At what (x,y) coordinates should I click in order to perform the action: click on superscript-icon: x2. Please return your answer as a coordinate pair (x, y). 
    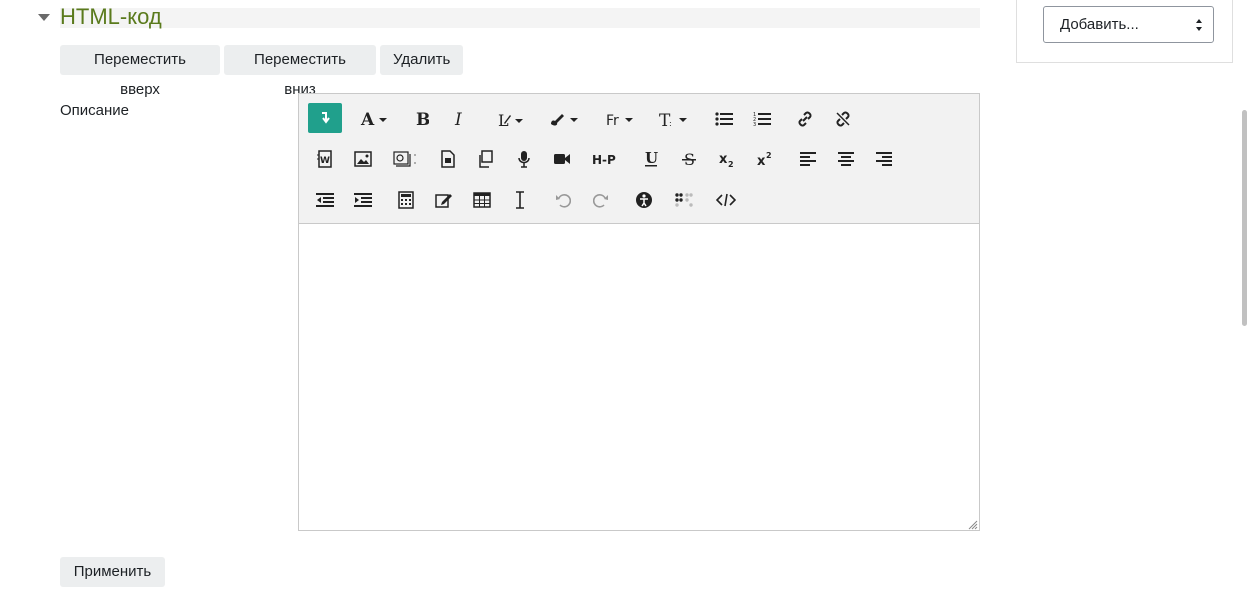
    Looking at the image, I should click on (765, 159).